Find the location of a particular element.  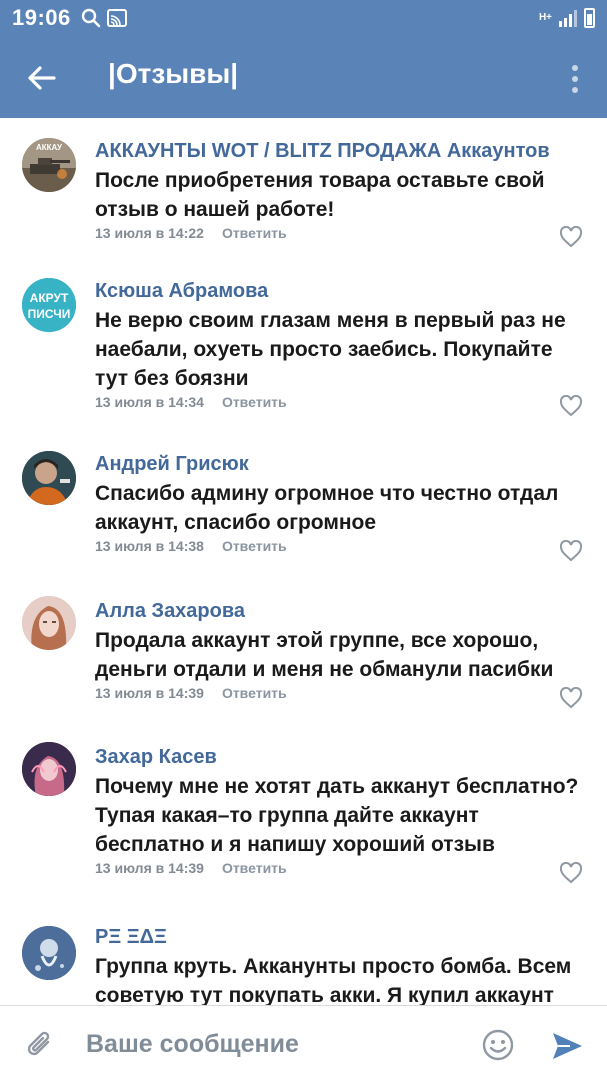

smile-icon is located at coordinates (498, 1045).